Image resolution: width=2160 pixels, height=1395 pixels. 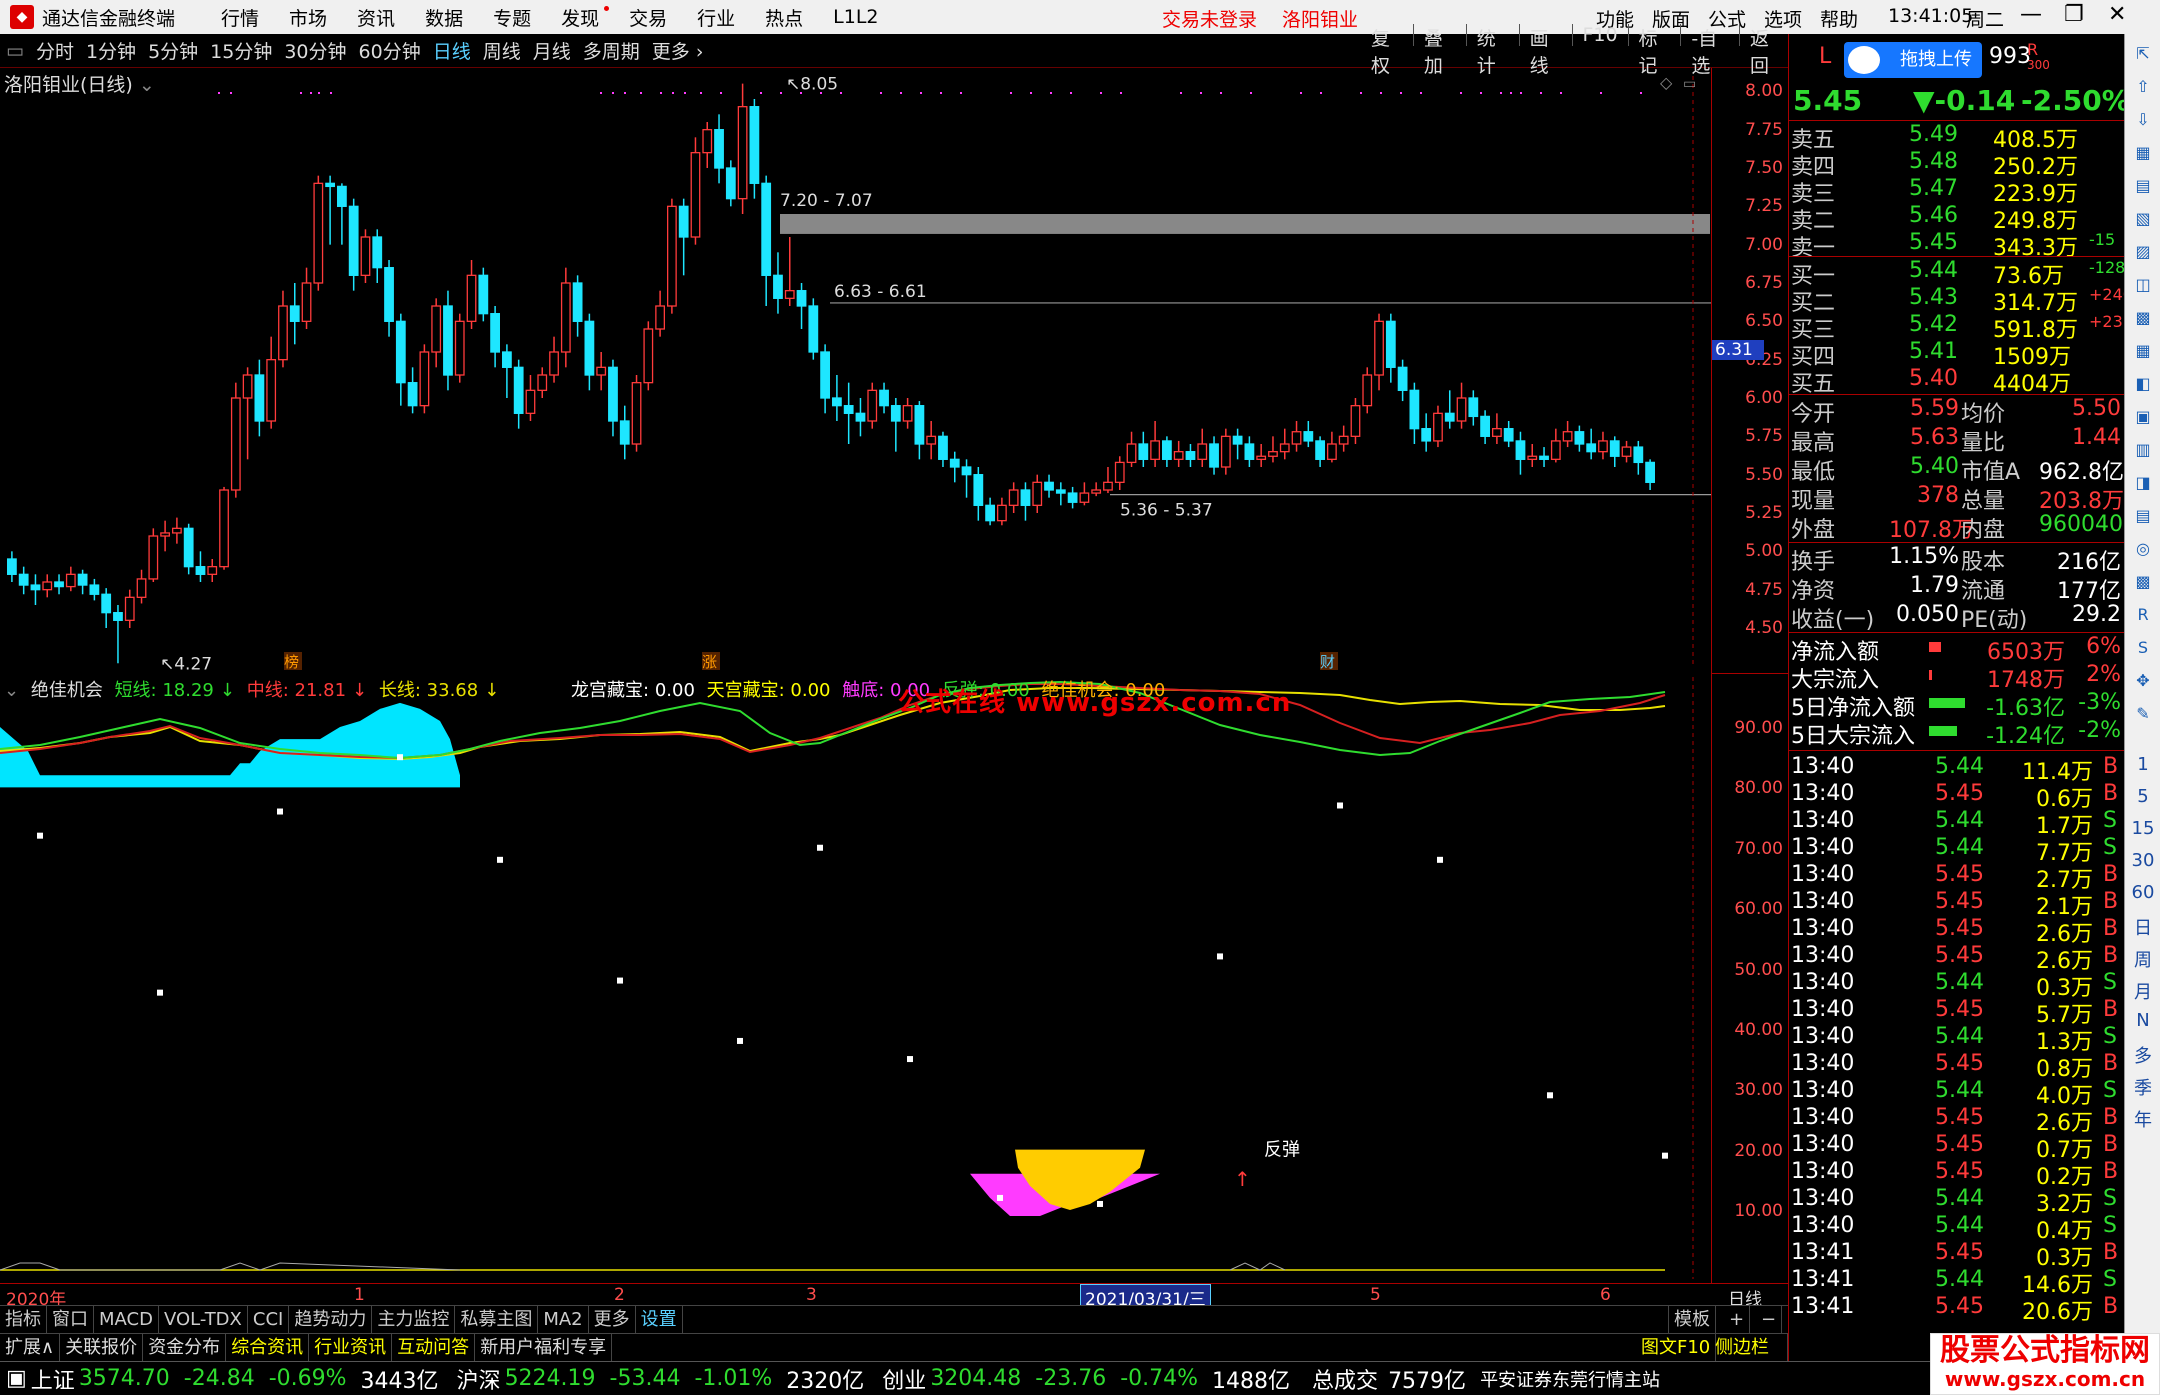 What do you see at coordinates (102, 1347) in the screenshot?
I see `info-tab: 关联报价` at bounding box center [102, 1347].